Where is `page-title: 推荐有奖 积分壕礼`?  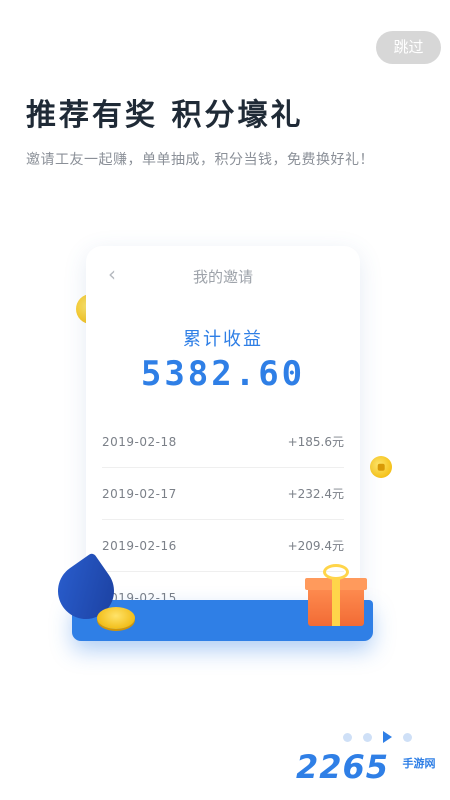 page-title: 推荐有奖 积分壕礼 is located at coordinates (165, 115).